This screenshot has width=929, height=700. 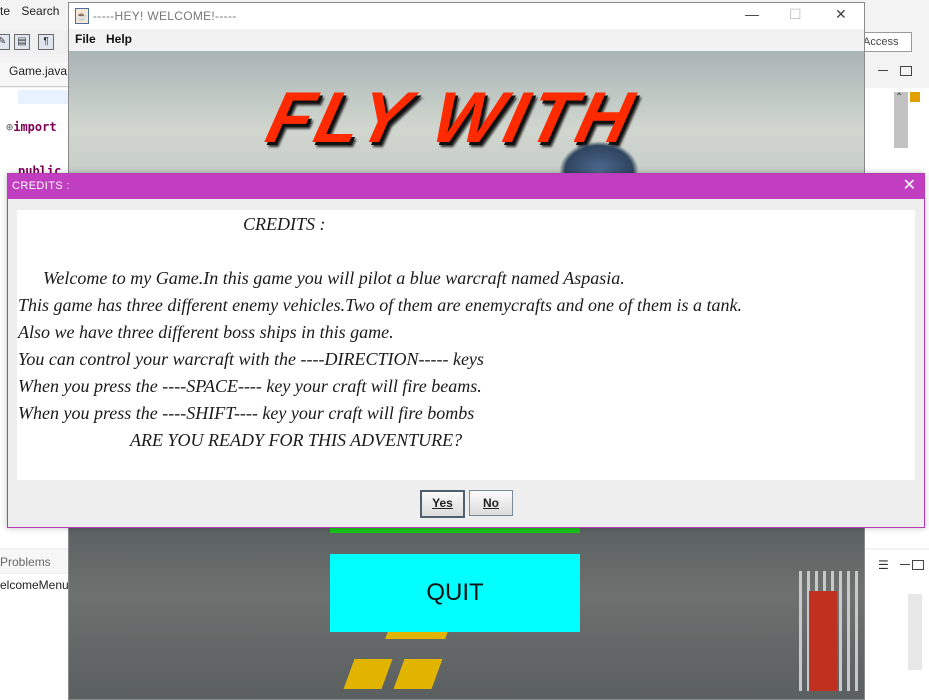 What do you see at coordinates (31, 127) in the screenshot?
I see `code-import-keyword: ⊕import` at bounding box center [31, 127].